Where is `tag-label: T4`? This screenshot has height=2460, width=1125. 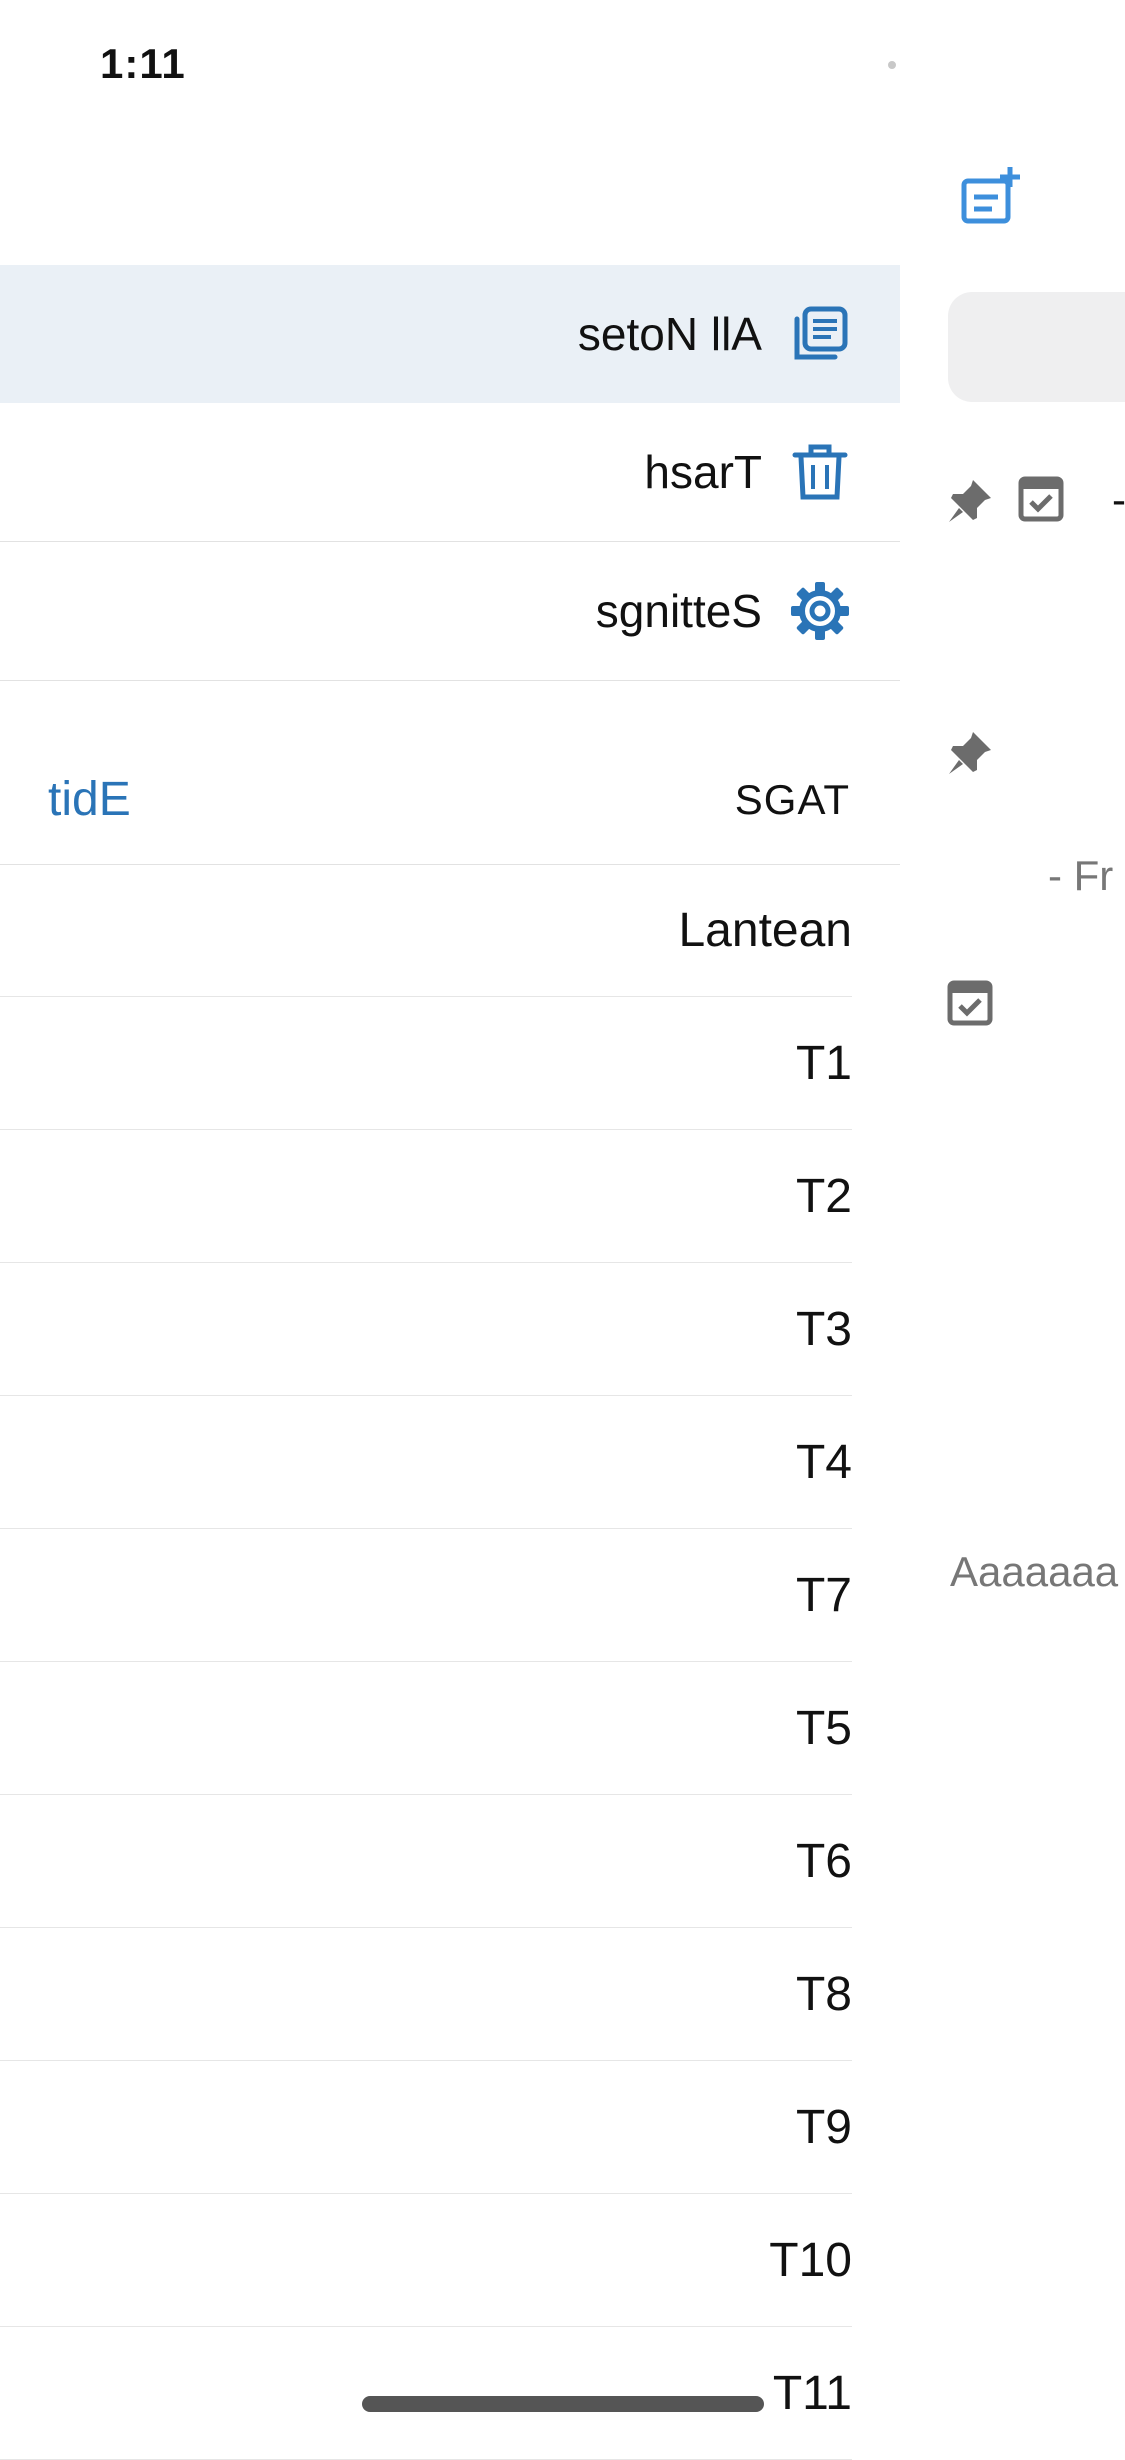
tag-label: T4 is located at coordinates (823, 1462).